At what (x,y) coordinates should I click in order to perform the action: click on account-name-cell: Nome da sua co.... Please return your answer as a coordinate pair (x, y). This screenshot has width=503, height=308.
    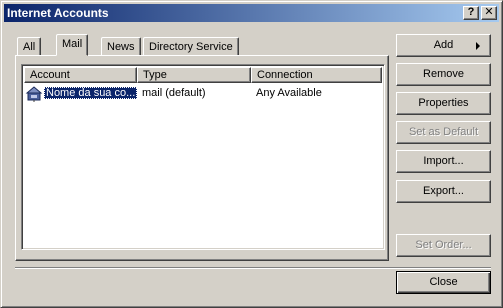
    Looking at the image, I should click on (91, 93).